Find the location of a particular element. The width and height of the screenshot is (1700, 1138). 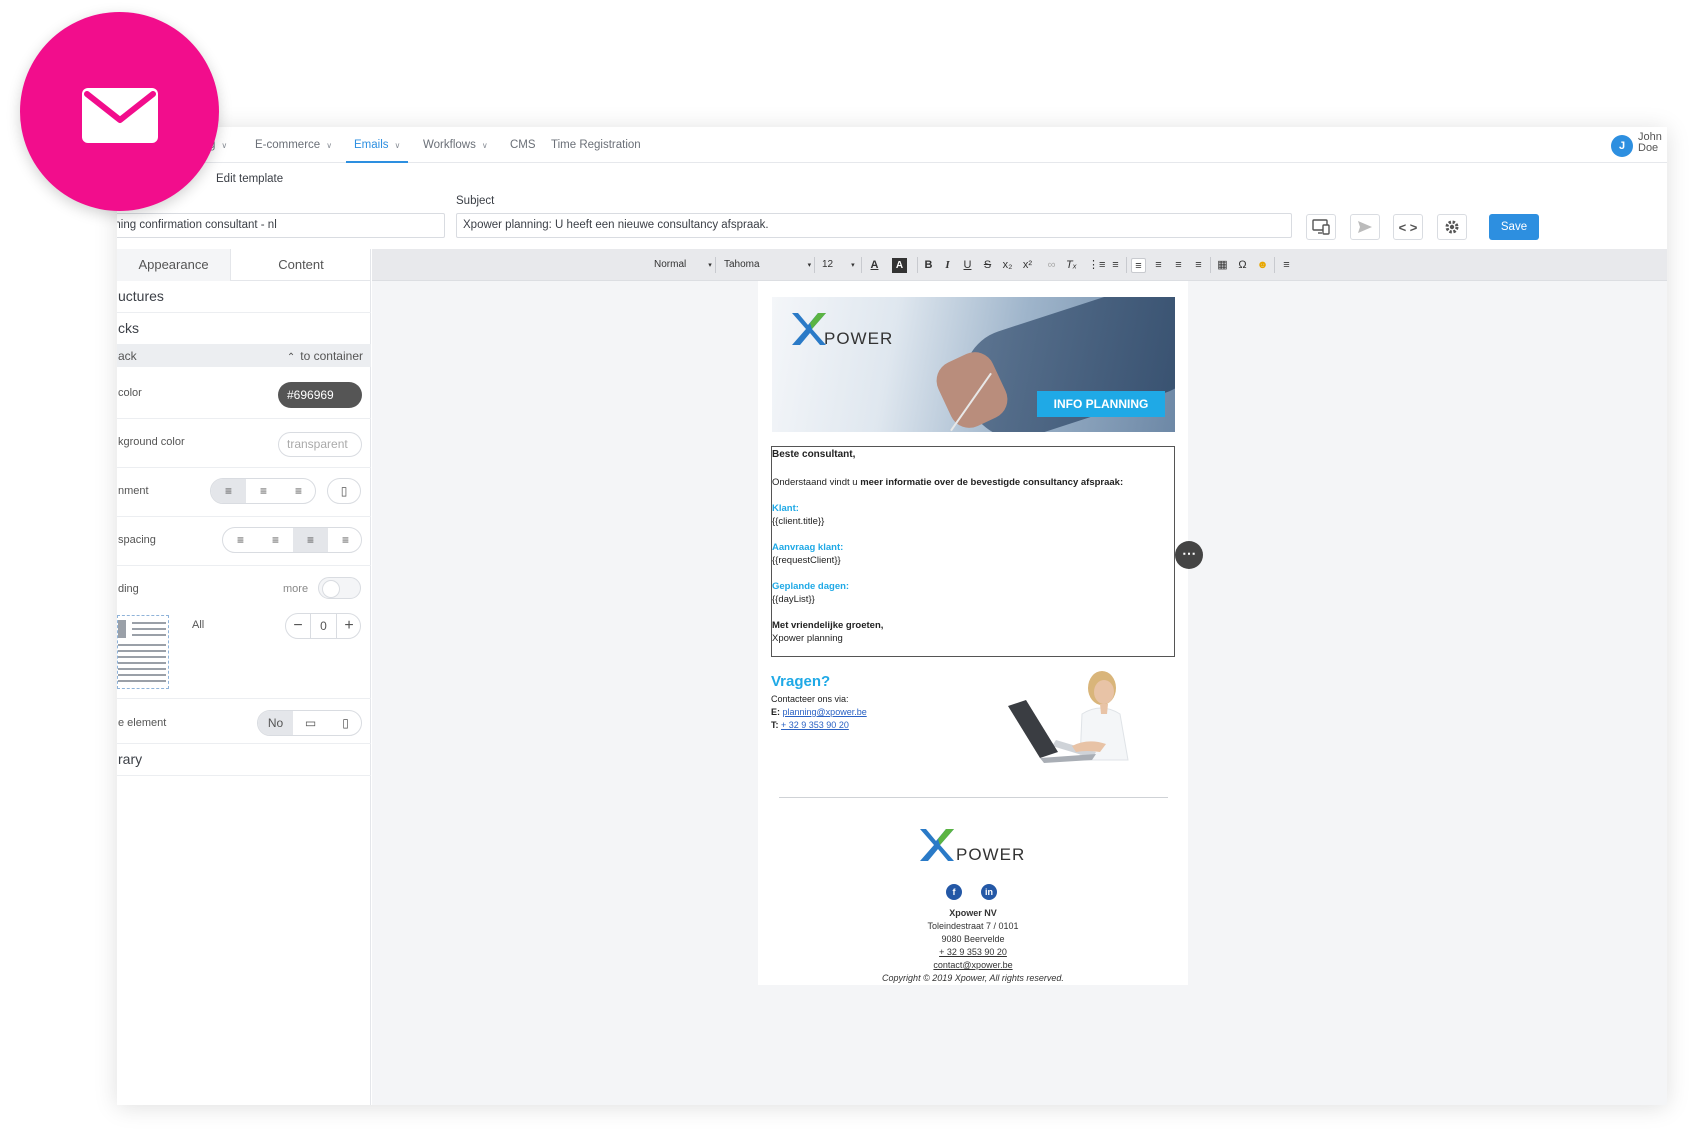

facebook-icon: f is located at coordinates (954, 892).